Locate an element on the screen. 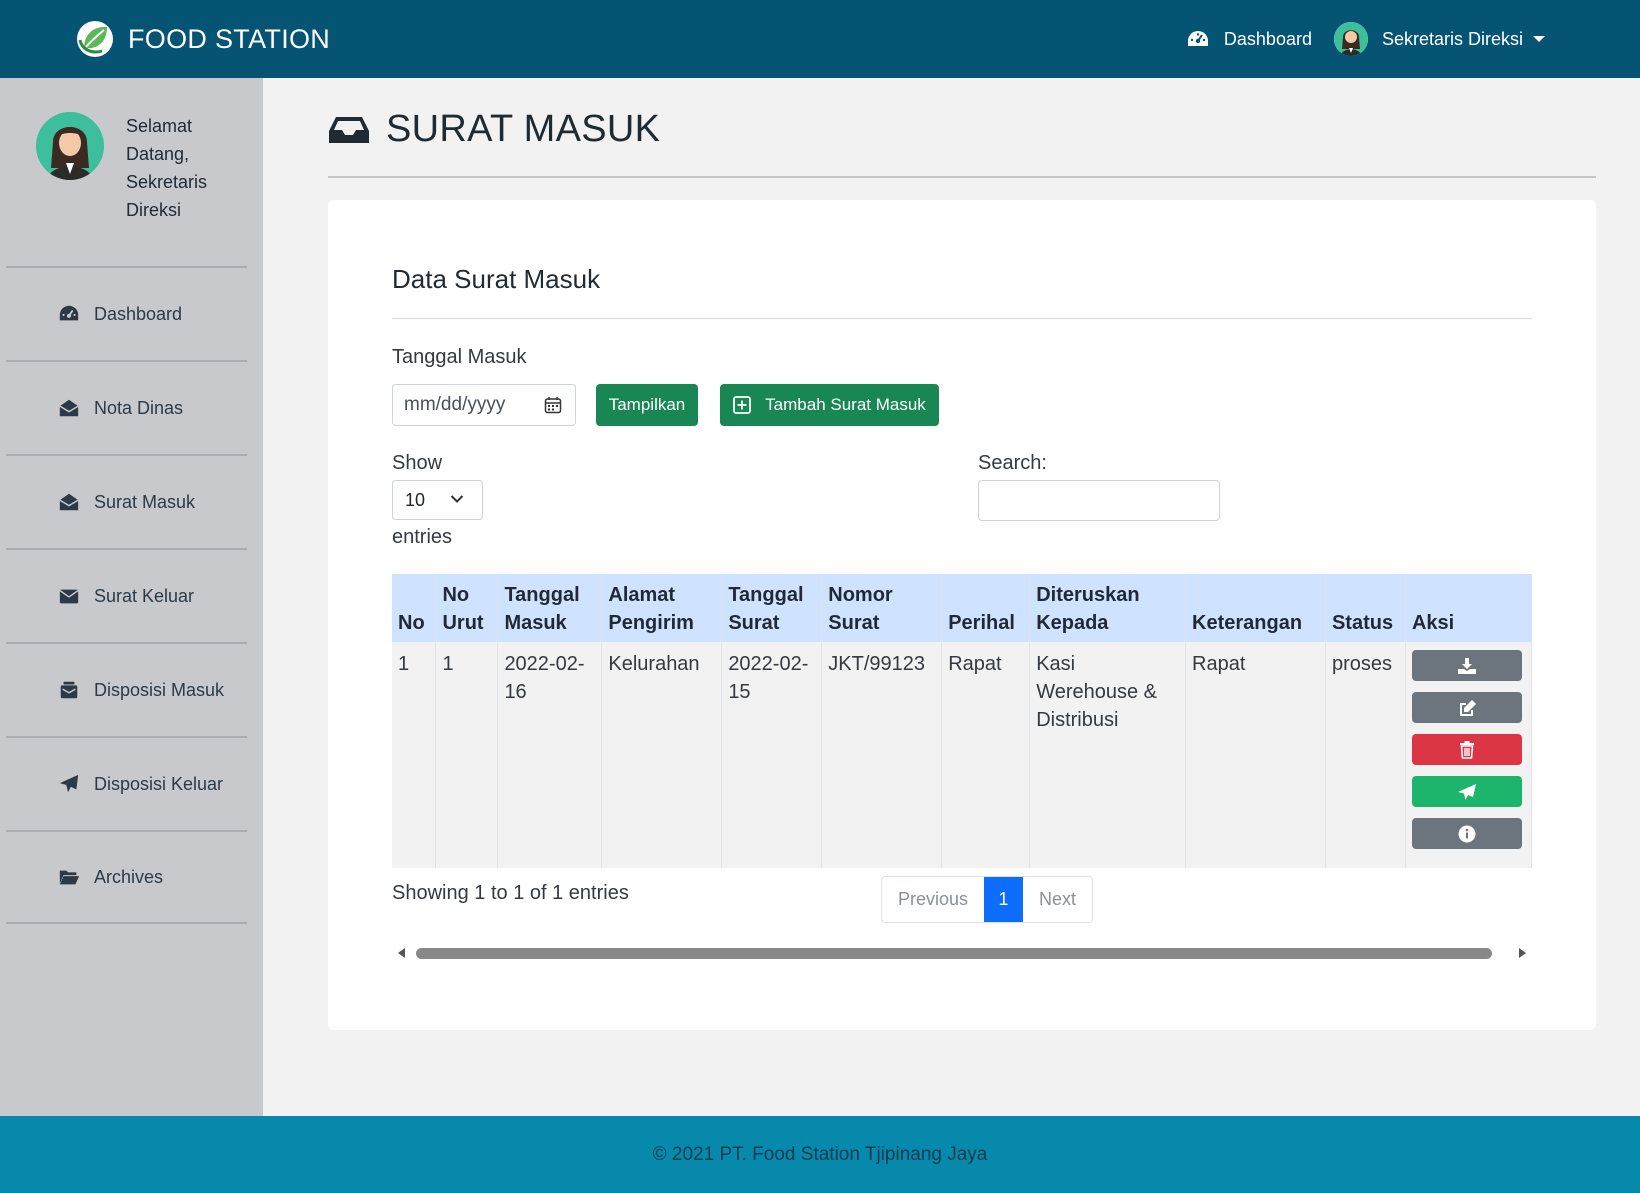 The width and height of the screenshot is (1640, 1193). card-title: Data Surat Masuk is located at coordinates (496, 279).